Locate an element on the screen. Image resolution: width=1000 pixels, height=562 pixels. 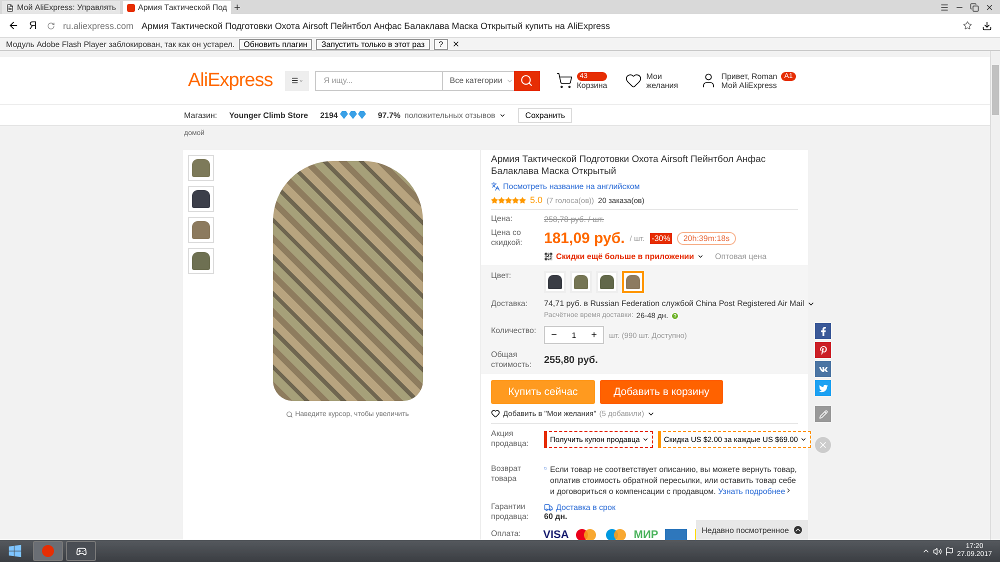
new-tab-button: + is located at coordinates (237, 8).